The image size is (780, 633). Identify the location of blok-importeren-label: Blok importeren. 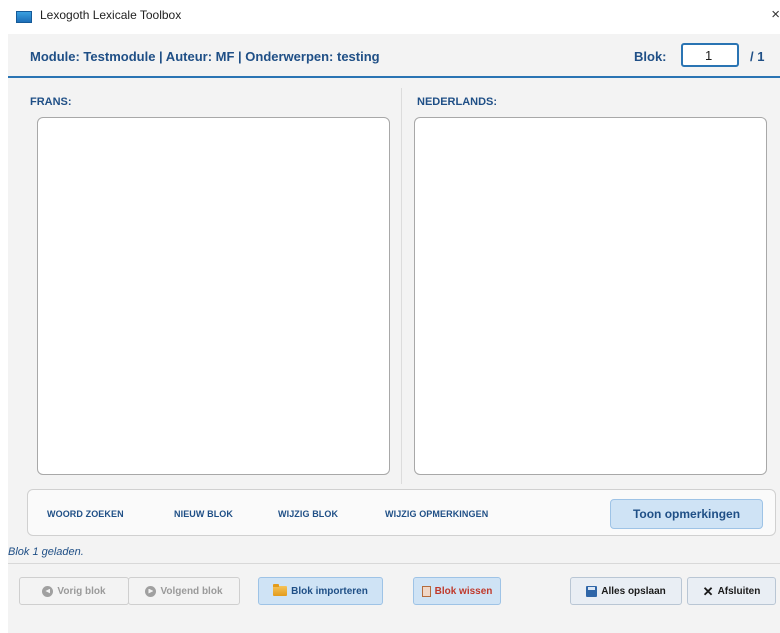
(329, 591).